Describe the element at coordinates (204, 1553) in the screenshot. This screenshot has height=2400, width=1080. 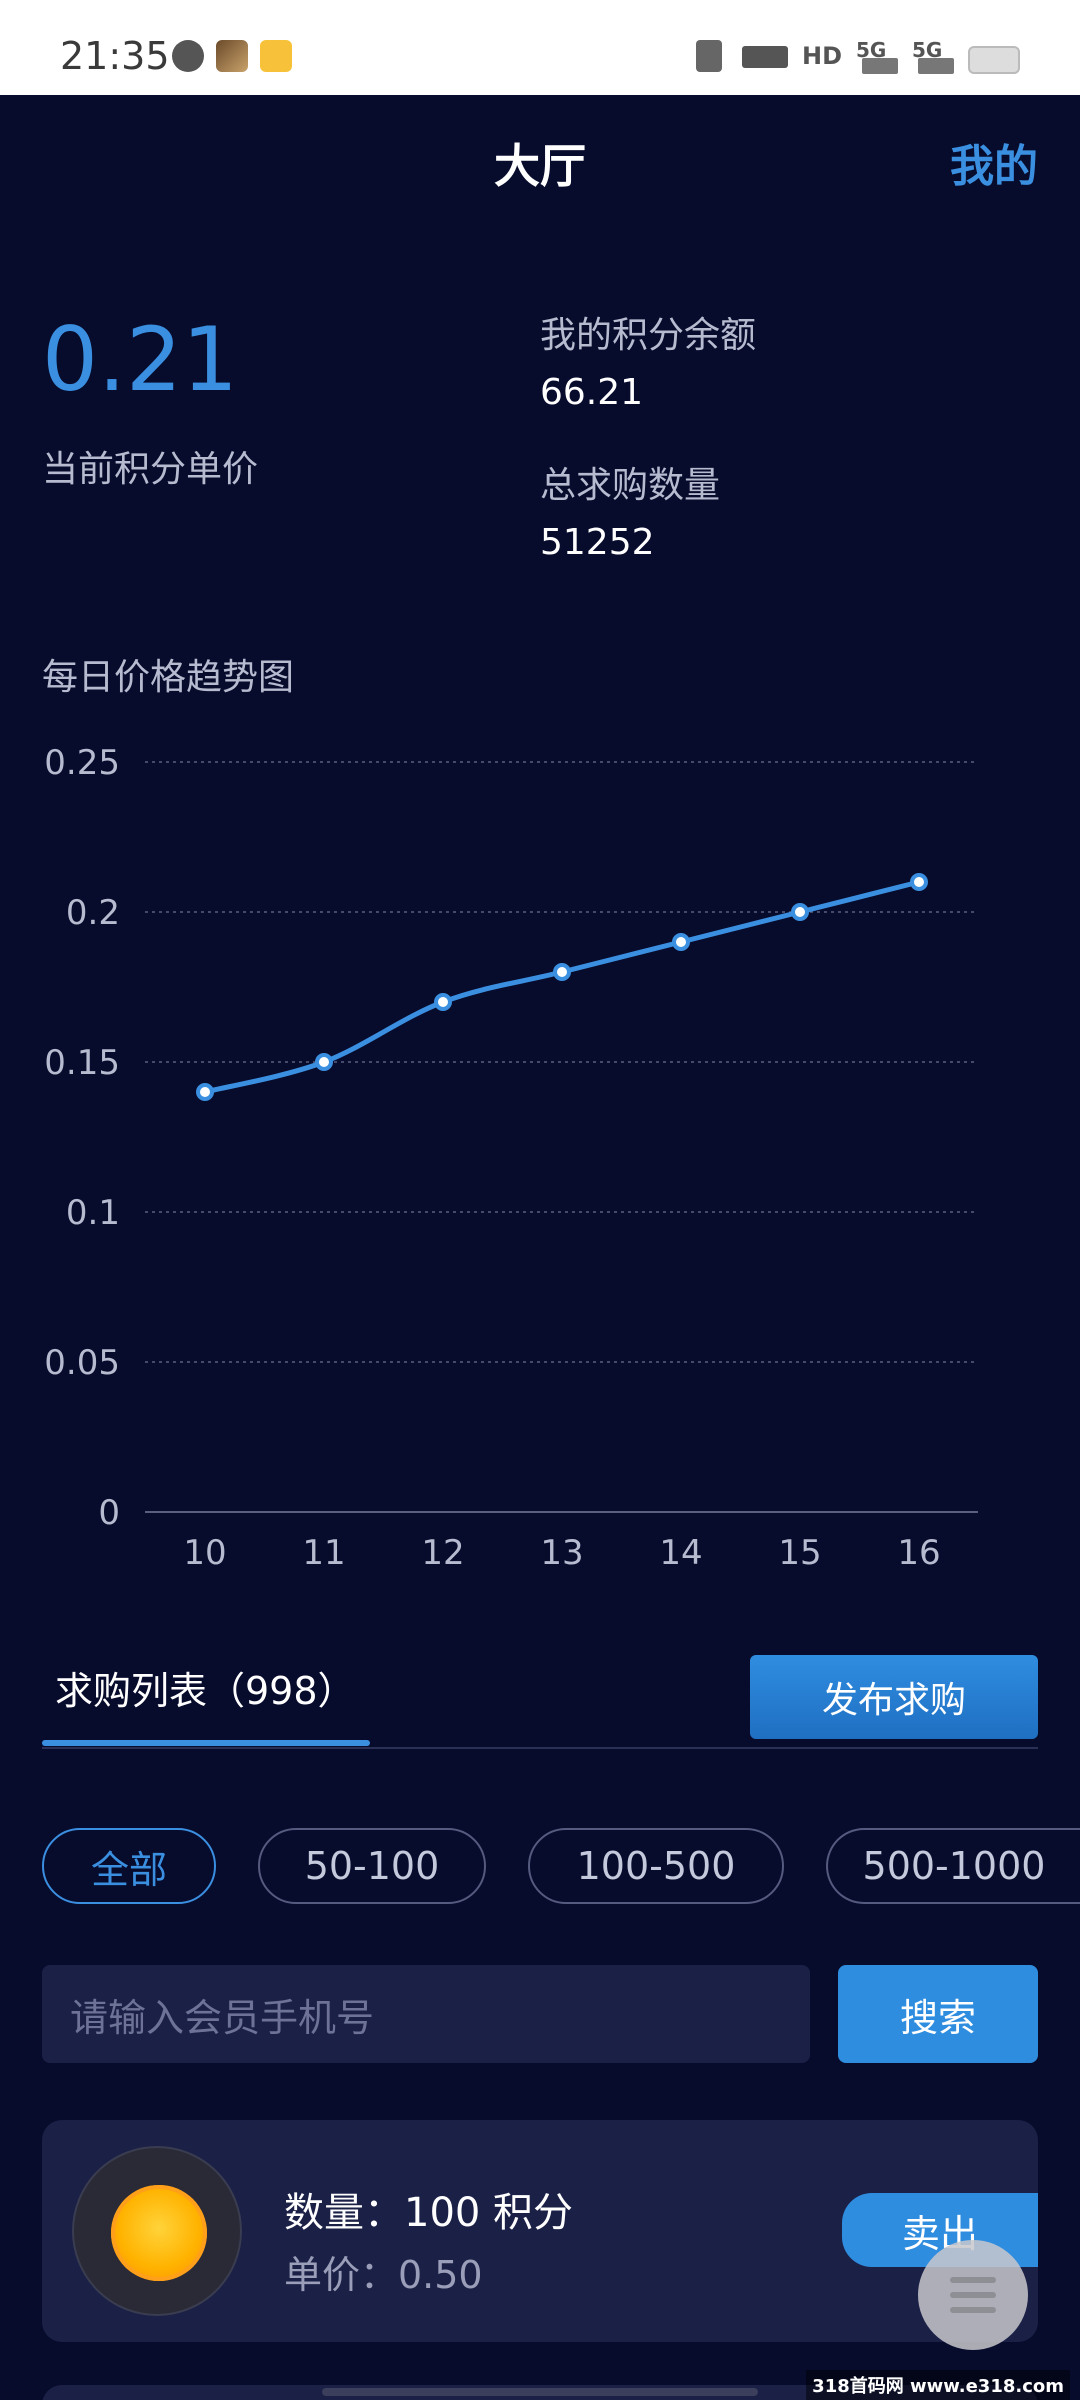
I see `x-tick-label: 10` at that location.